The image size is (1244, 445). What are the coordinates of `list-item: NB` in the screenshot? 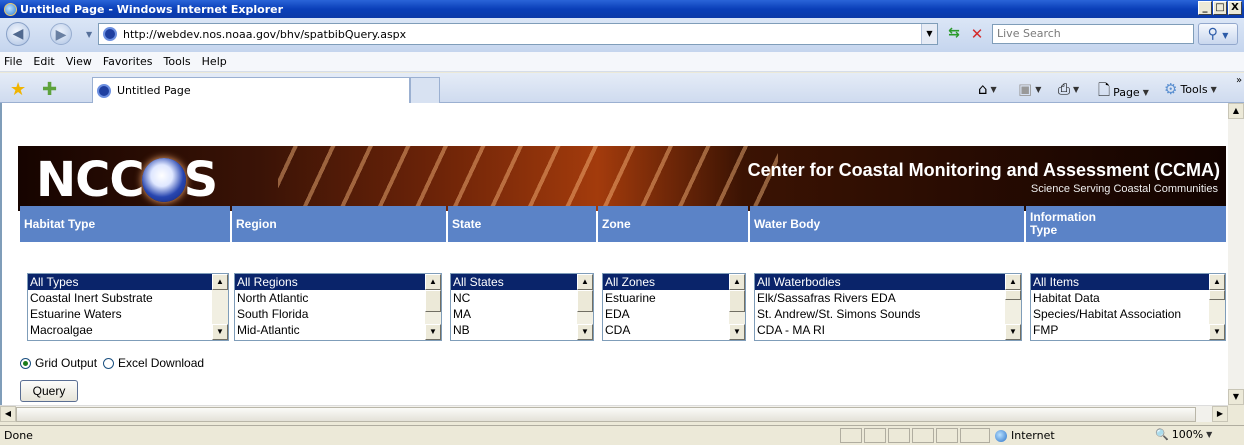 It's located at (522, 330).